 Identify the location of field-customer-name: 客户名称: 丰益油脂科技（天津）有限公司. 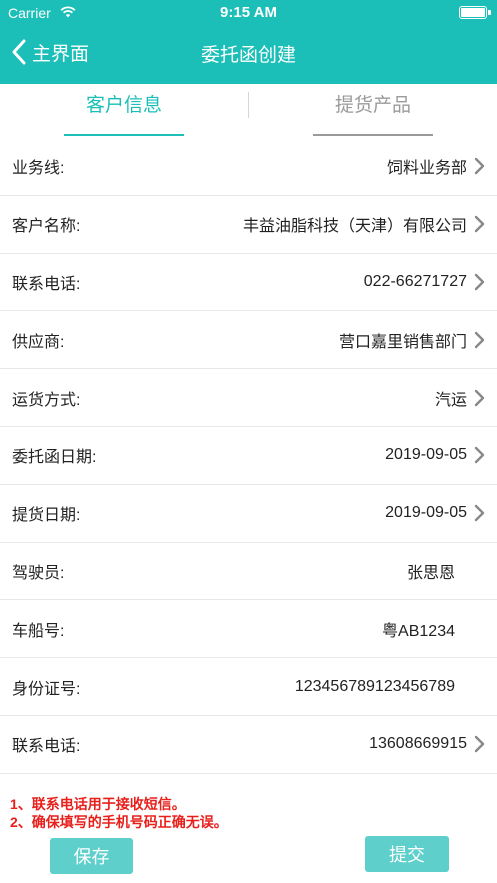
(248, 225).